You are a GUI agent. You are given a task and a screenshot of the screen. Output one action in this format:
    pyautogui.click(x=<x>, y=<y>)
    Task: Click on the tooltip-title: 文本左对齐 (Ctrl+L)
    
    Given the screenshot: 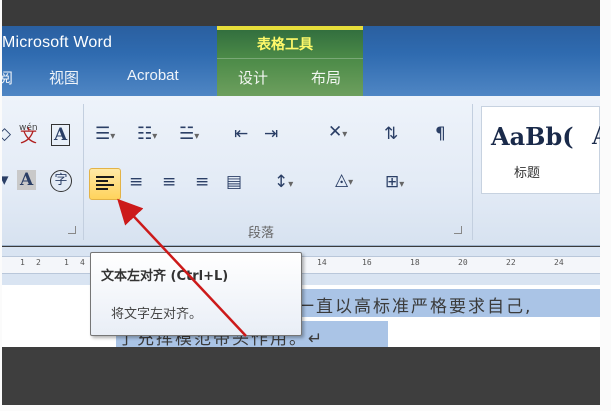 What is the action you would take?
    pyautogui.click(x=165, y=276)
    